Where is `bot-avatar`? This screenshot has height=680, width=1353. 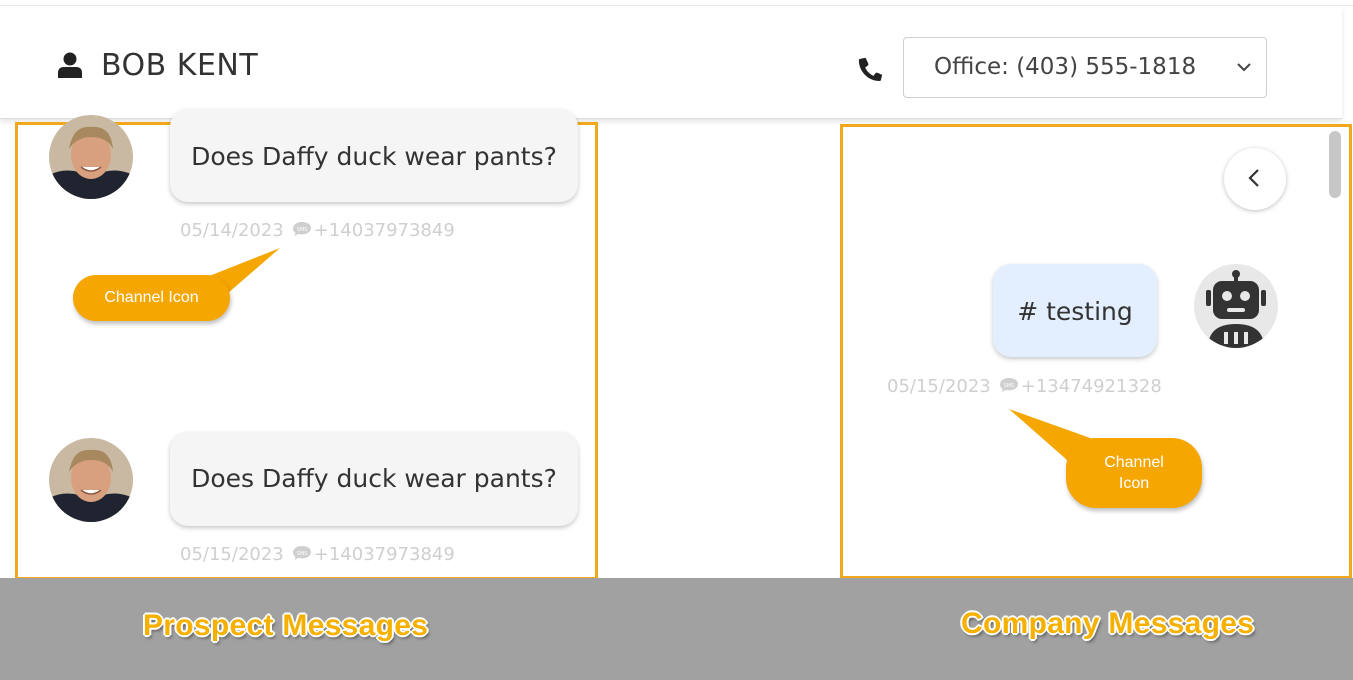 bot-avatar is located at coordinates (1236, 306).